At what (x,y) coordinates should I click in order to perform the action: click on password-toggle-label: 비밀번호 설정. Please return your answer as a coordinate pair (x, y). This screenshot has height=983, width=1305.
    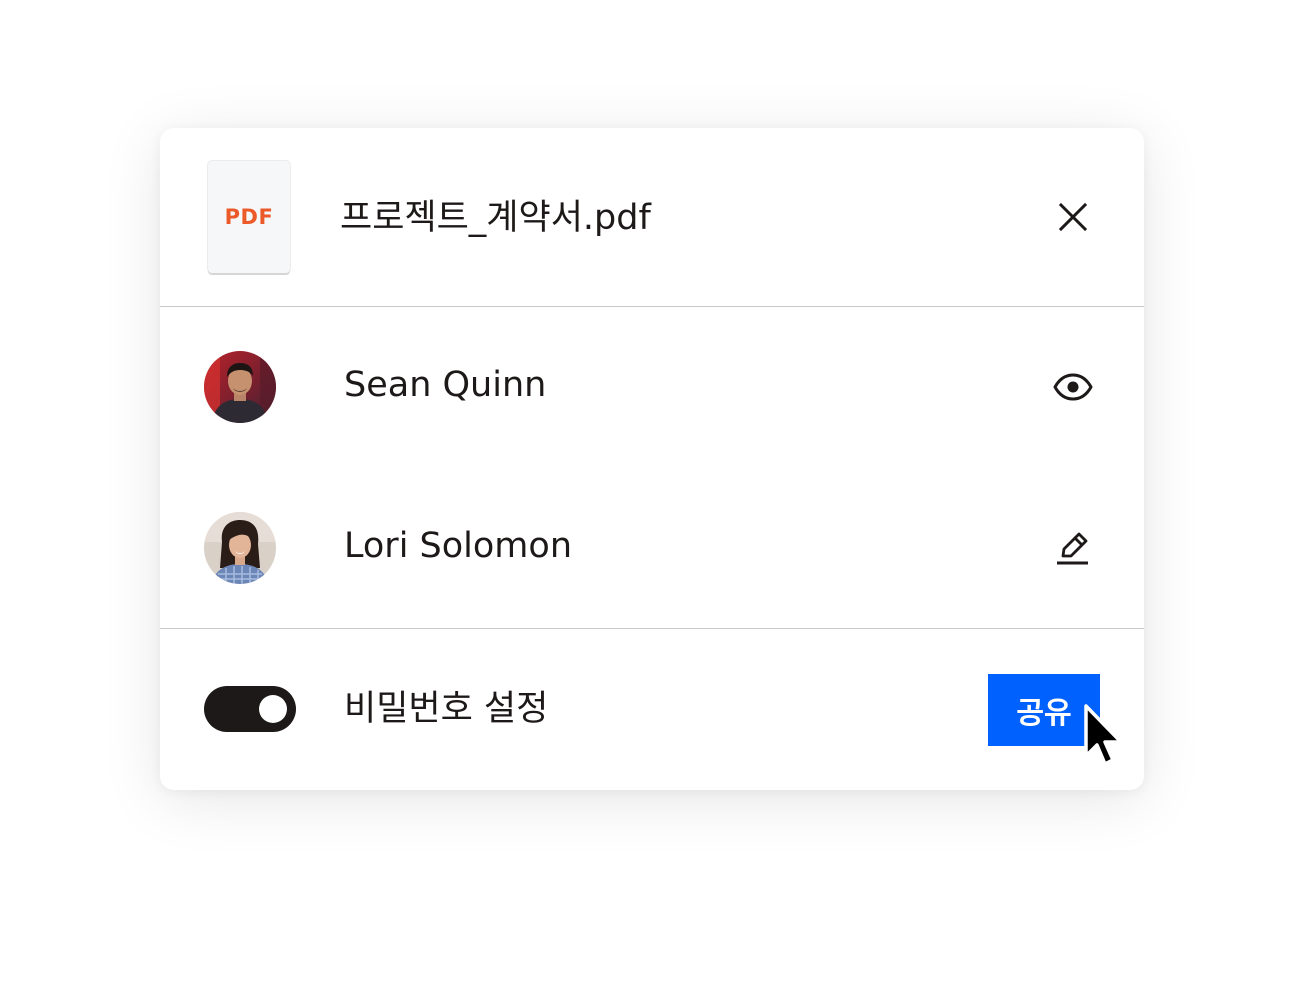
    Looking at the image, I should click on (446, 709).